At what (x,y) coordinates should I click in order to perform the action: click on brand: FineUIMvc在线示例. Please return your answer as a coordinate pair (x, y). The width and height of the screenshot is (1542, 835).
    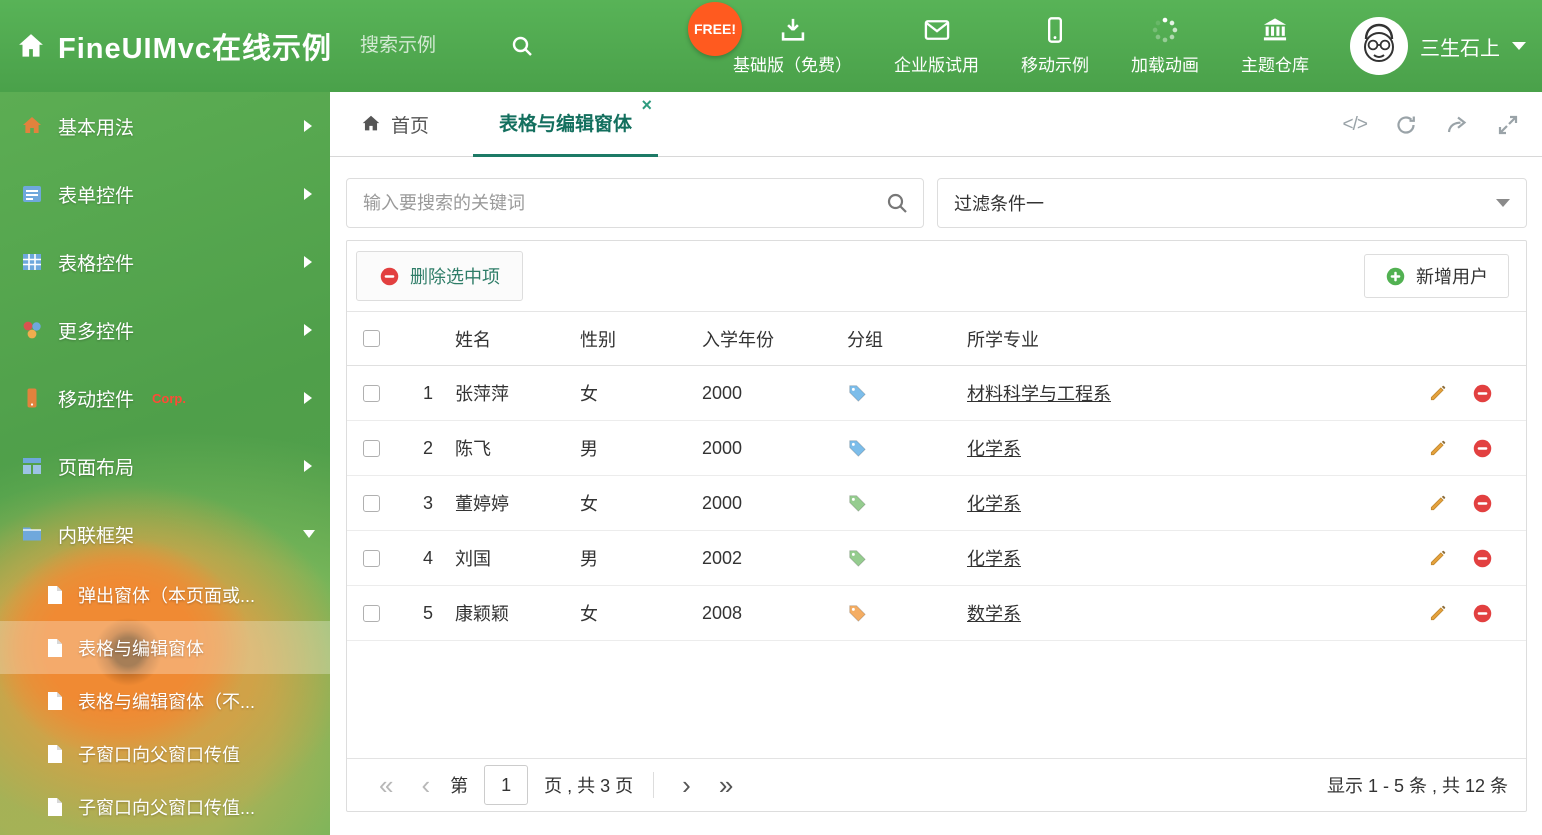
    Looking at the image, I should click on (166, 46).